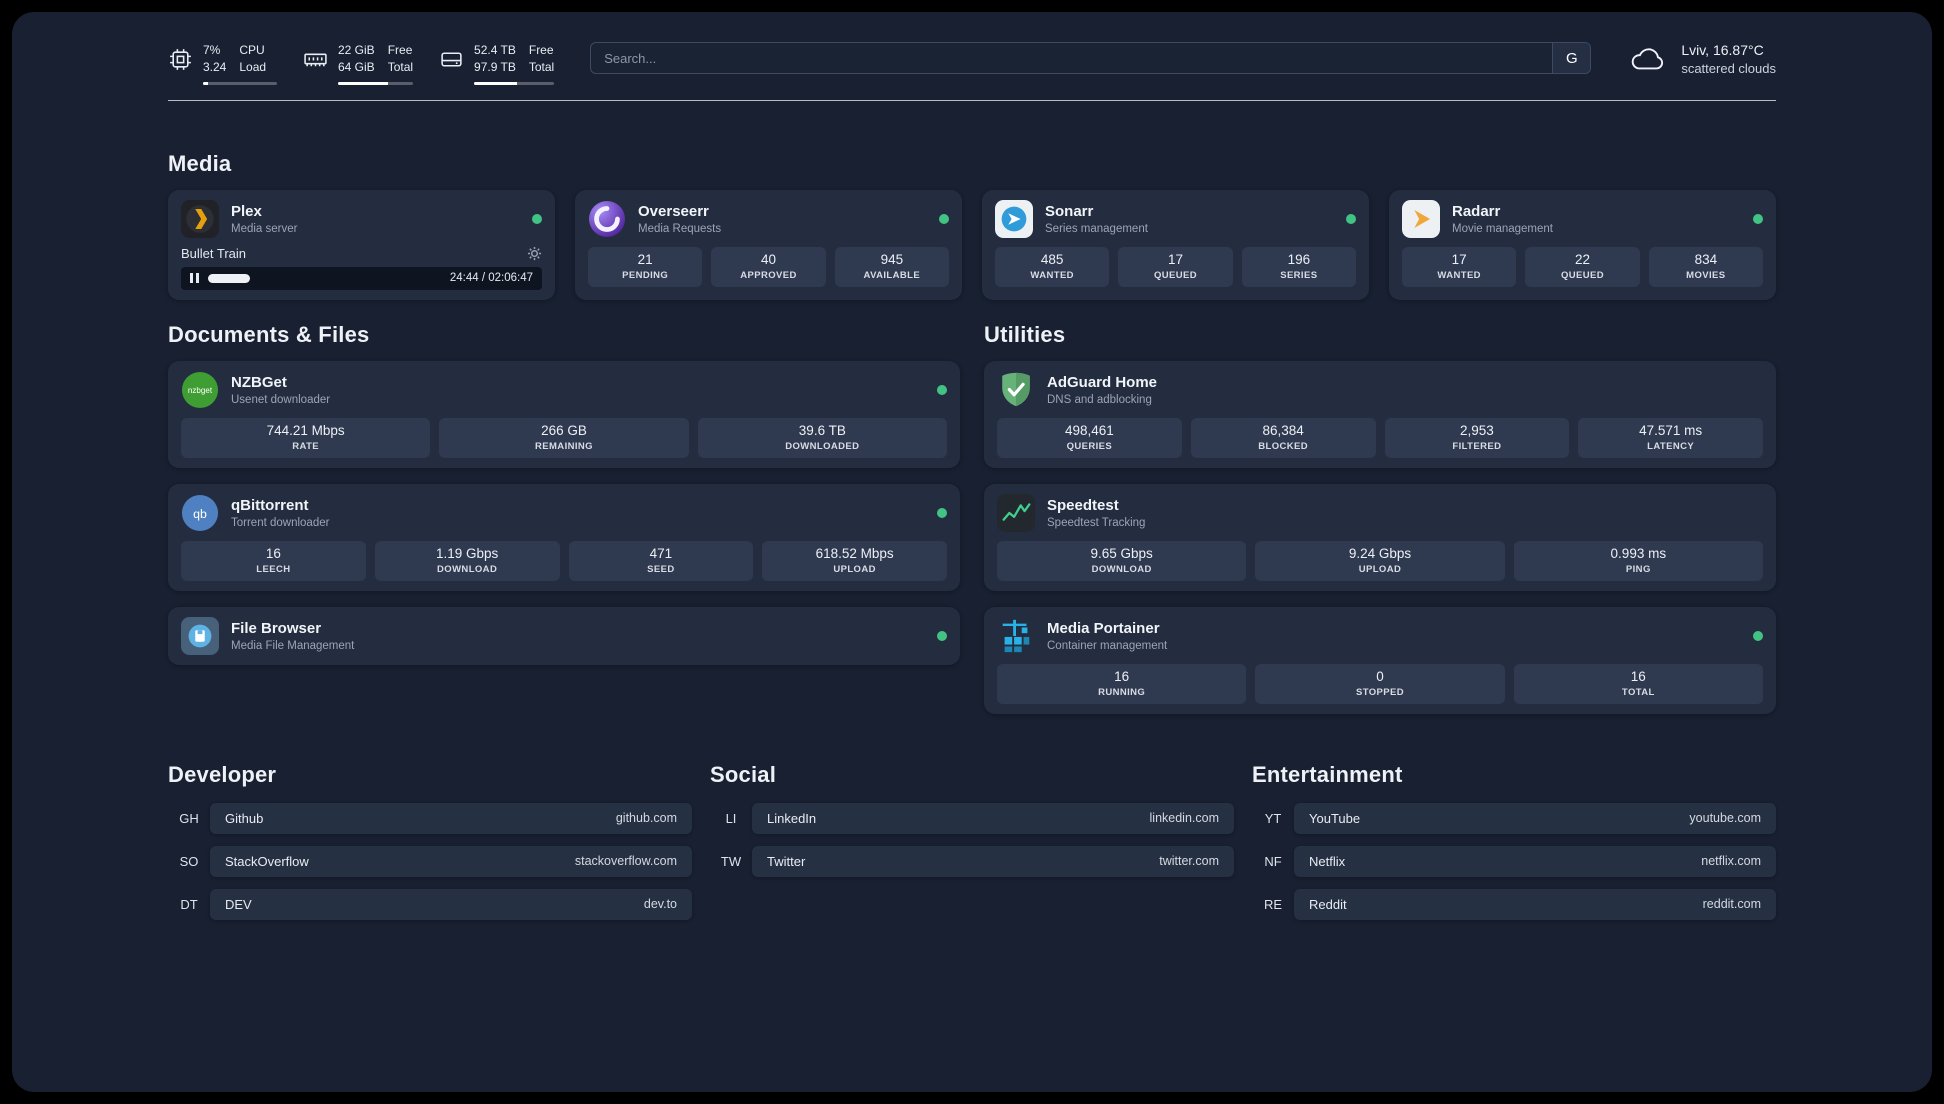 Image resolution: width=1944 pixels, height=1104 pixels. Describe the element at coordinates (1016, 636) in the screenshot. I see `portainer-icon` at that location.